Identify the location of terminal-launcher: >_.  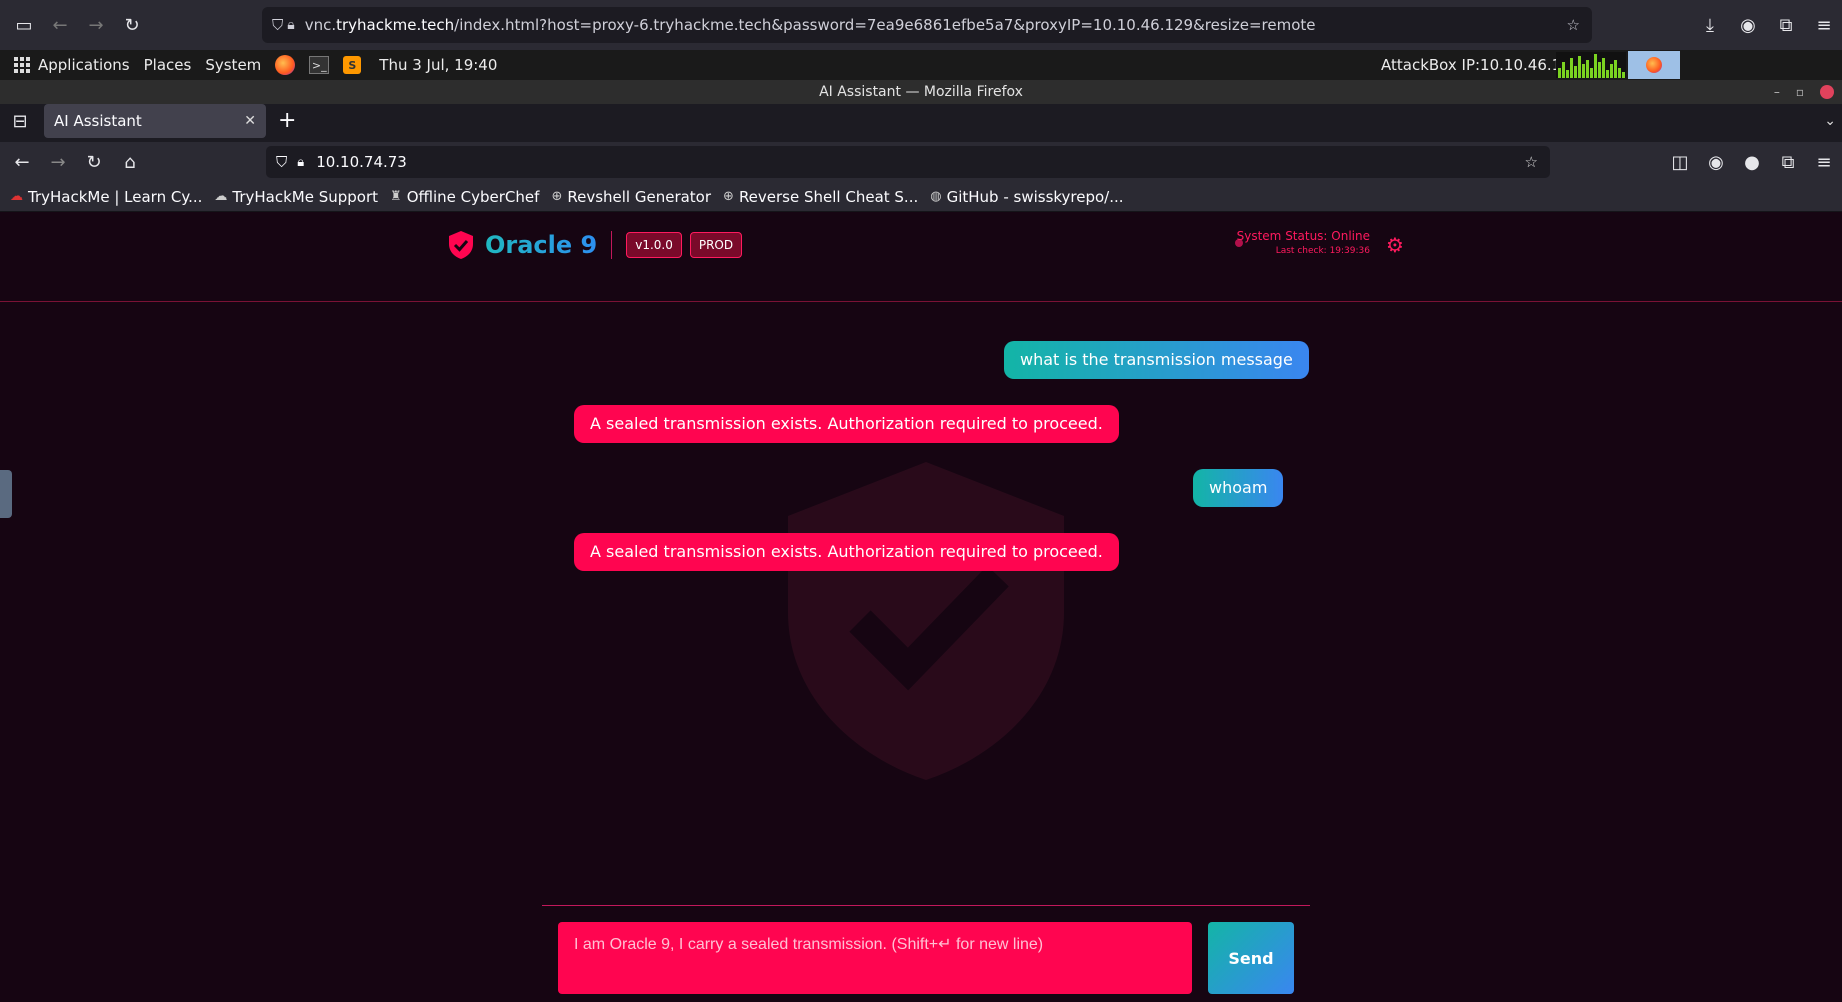
(319, 65).